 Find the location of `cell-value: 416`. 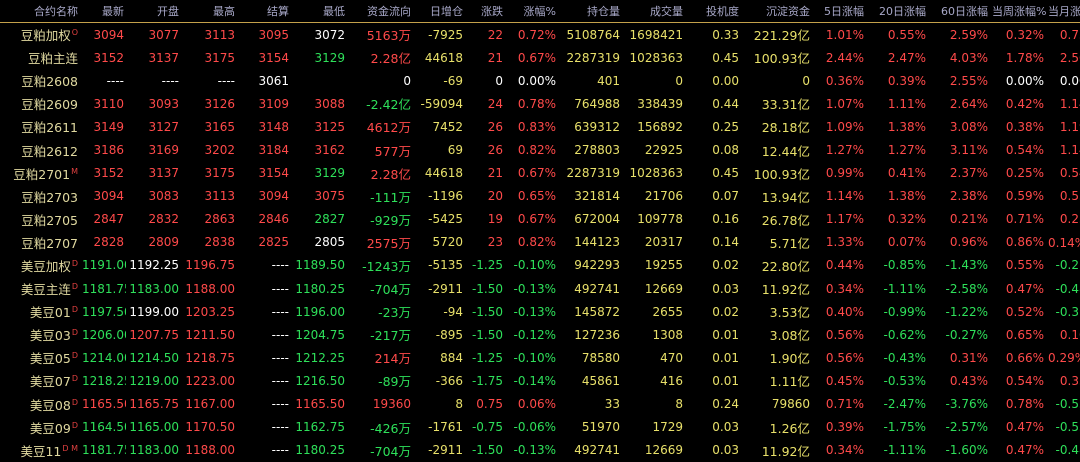

cell-value: 416 is located at coordinates (671, 380).